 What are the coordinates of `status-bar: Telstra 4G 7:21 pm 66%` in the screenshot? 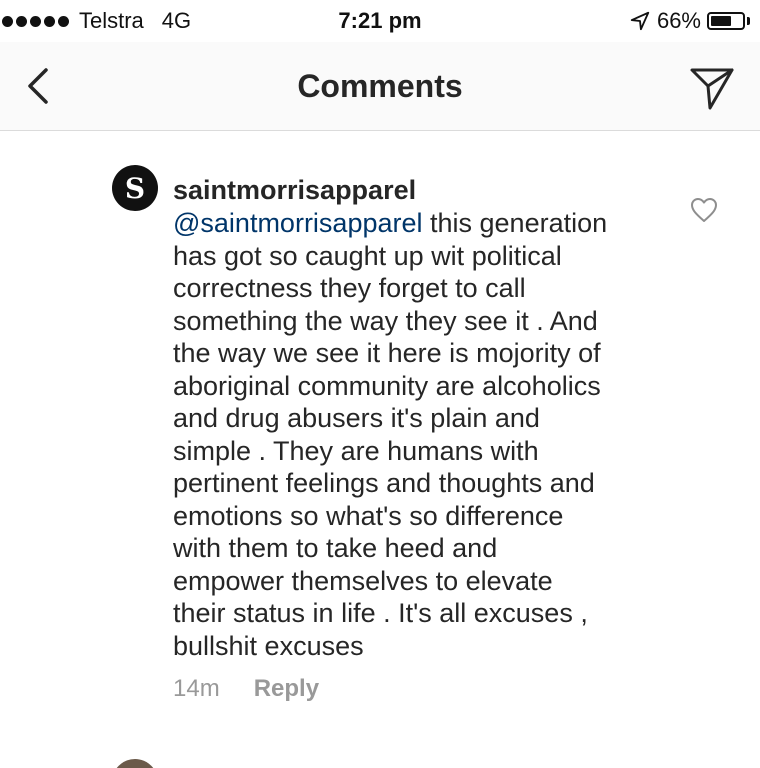 It's located at (380, 21).